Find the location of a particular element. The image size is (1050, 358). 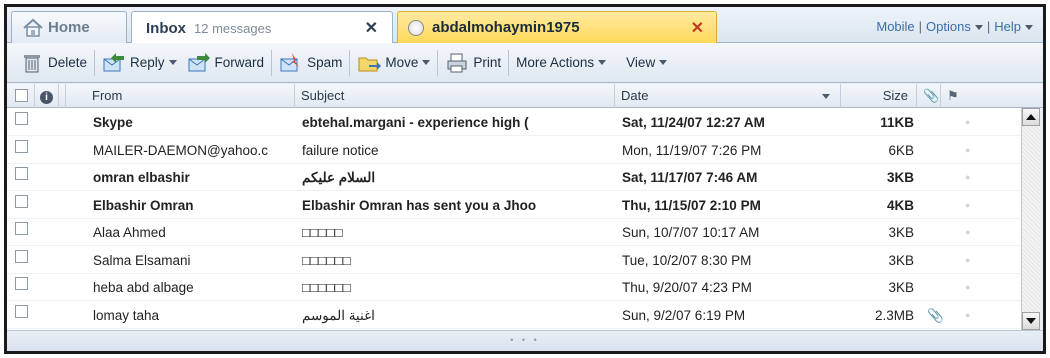

tab-message-label: abdalmohaymin1975 is located at coordinates (506, 27).